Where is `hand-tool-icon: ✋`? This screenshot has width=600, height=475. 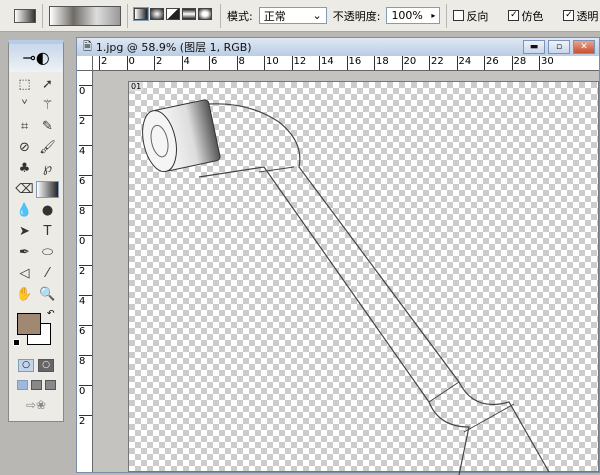 hand-tool-icon: ✋ is located at coordinates (24, 294).